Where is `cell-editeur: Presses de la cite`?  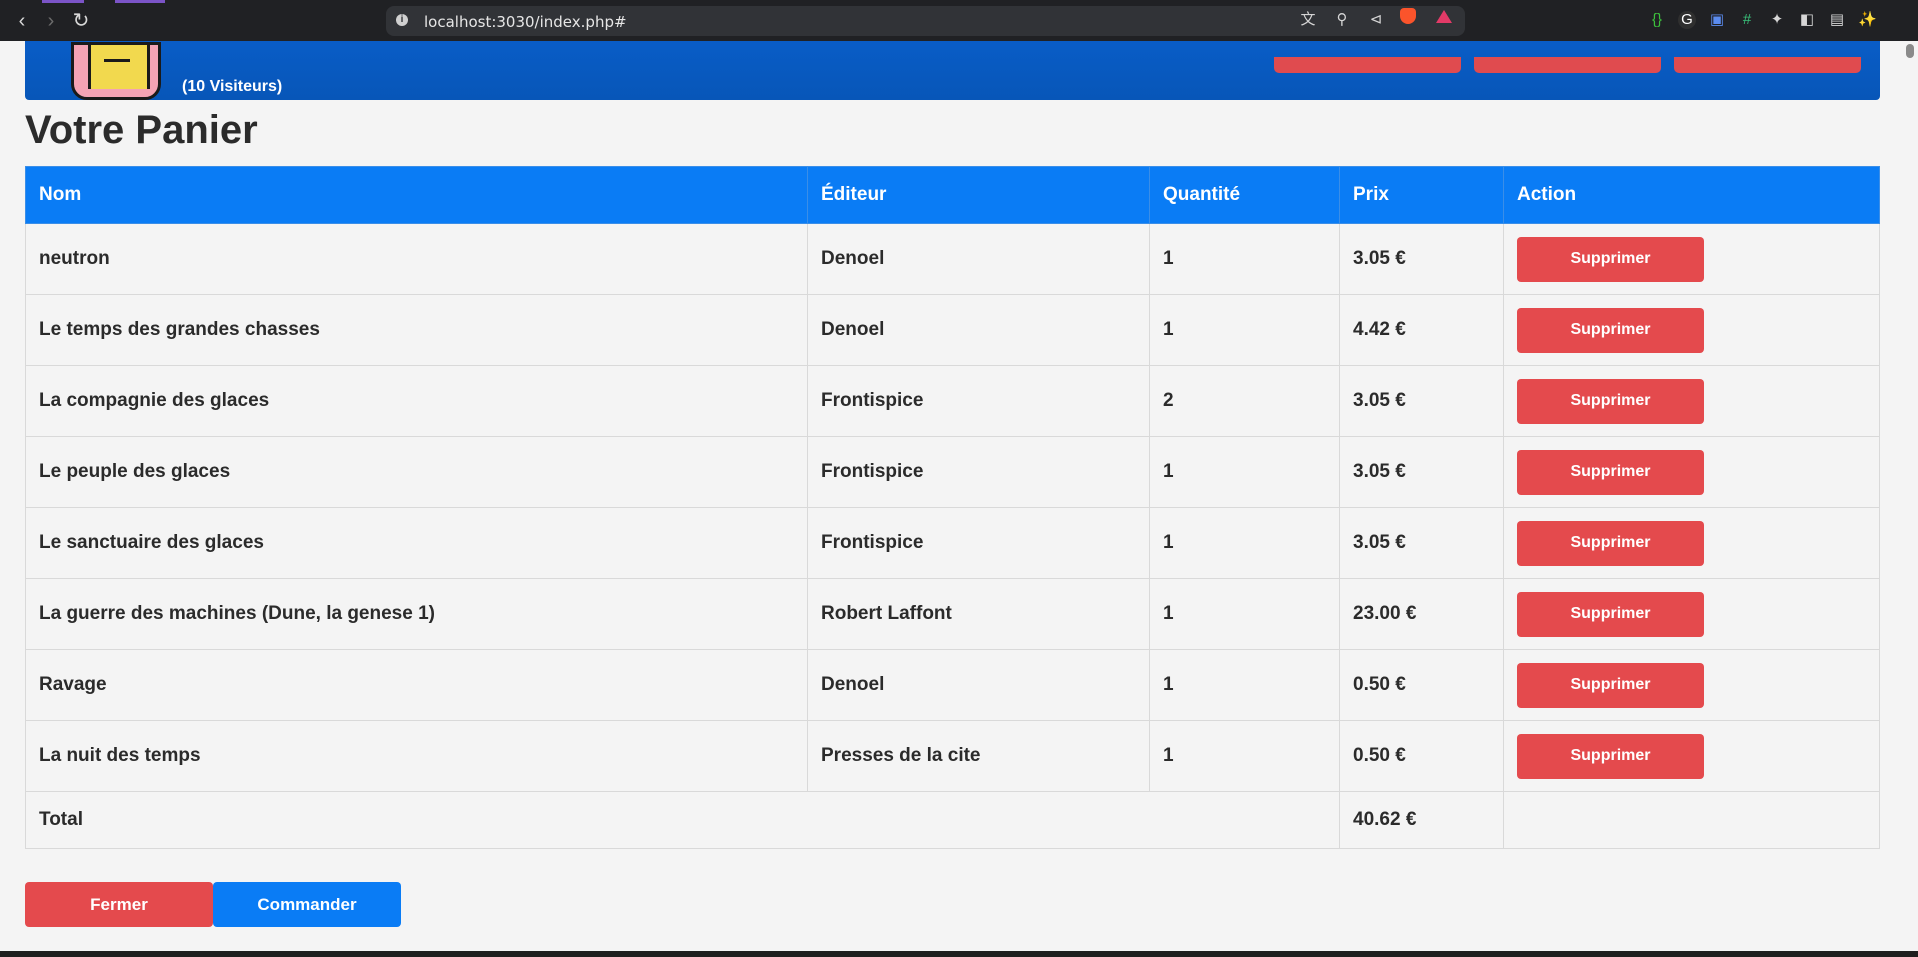
cell-editeur: Presses de la cite is located at coordinates (978, 756).